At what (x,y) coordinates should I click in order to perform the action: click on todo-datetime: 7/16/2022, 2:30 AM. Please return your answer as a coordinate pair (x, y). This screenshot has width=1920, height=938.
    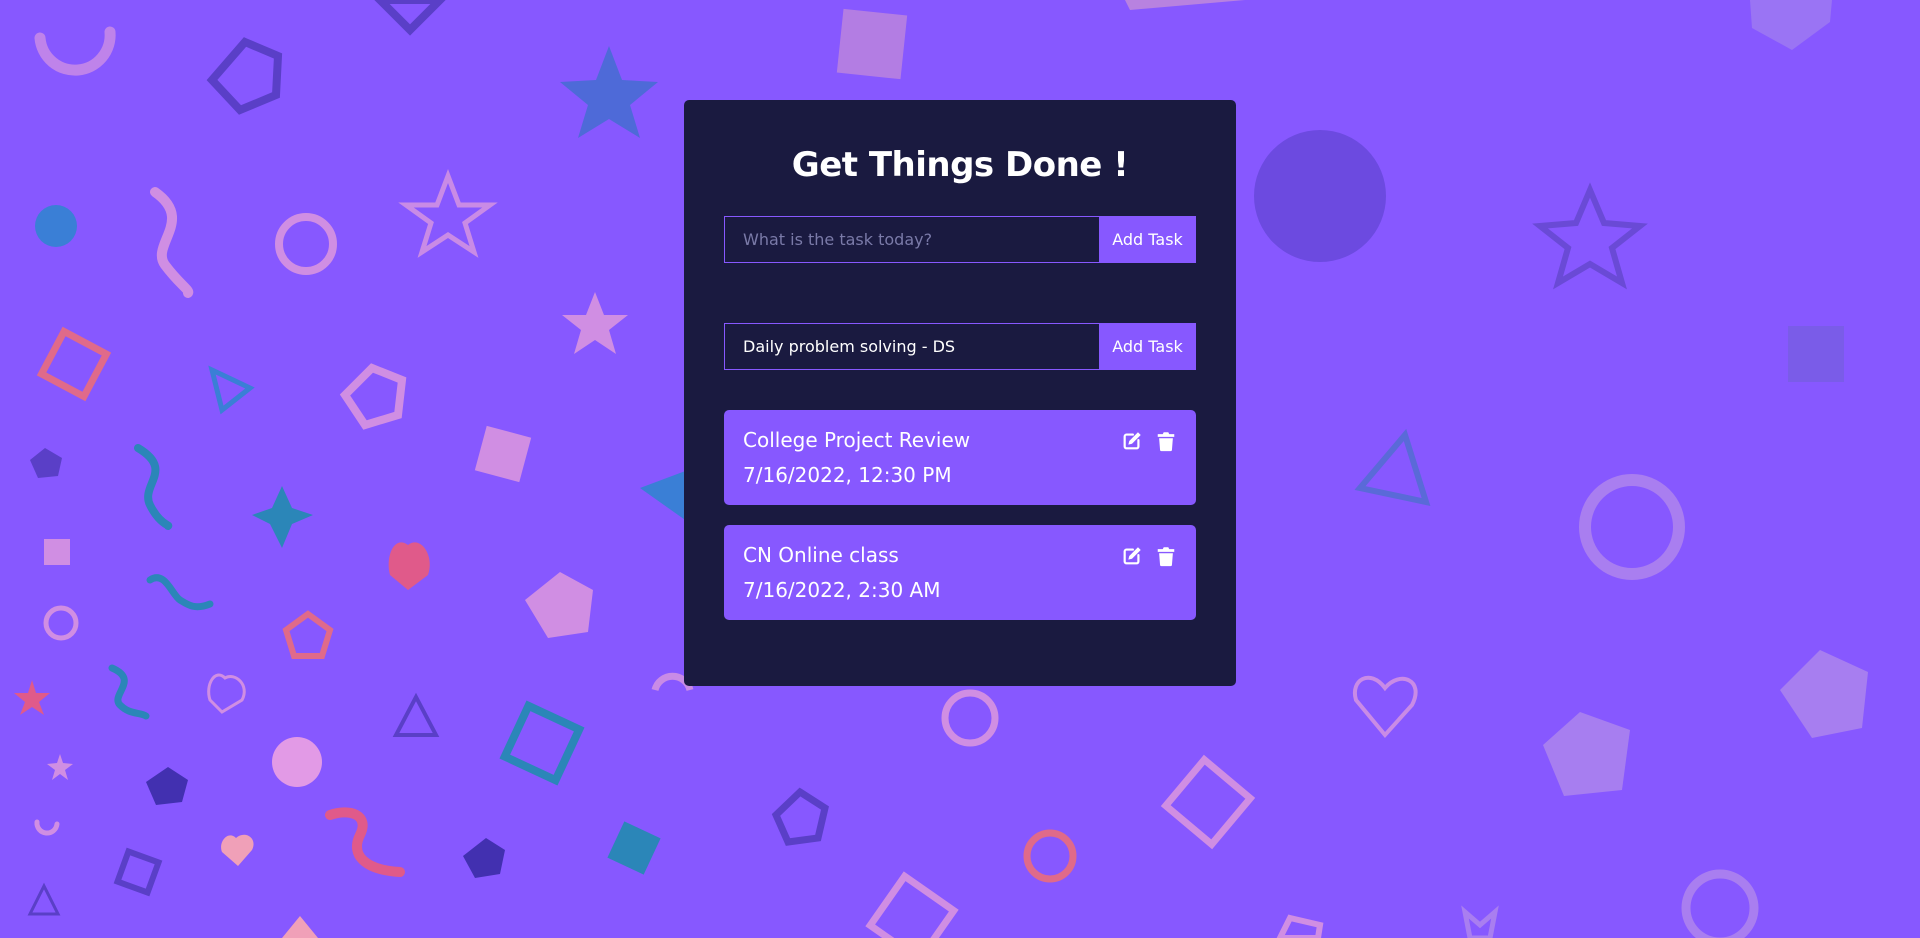
    Looking at the image, I should click on (842, 590).